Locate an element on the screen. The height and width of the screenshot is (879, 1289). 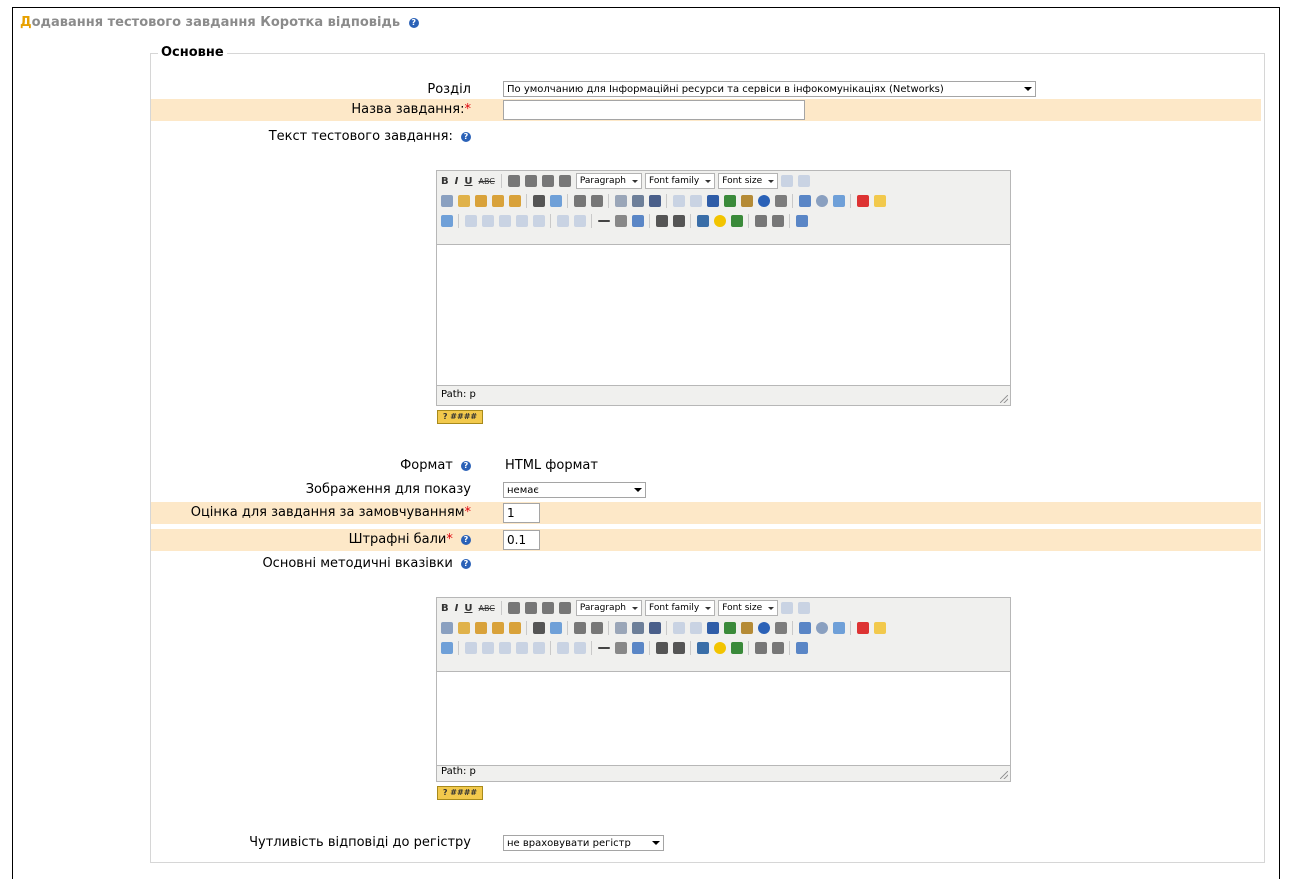
underline-button: U is located at coordinates (468, 181).